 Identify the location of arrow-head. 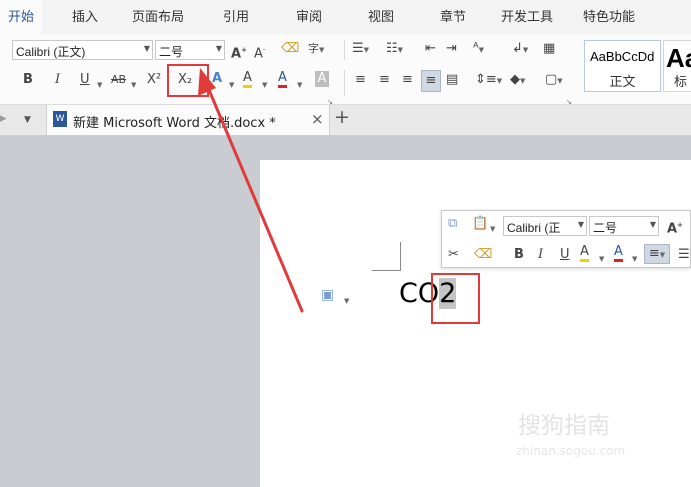
(207, 82).